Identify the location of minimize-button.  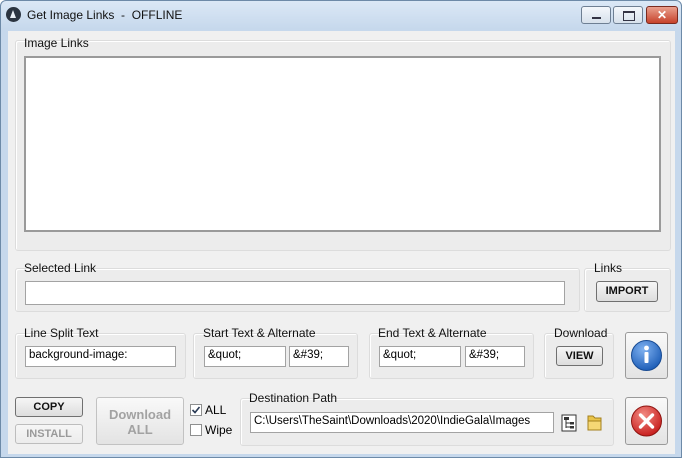
(596, 15).